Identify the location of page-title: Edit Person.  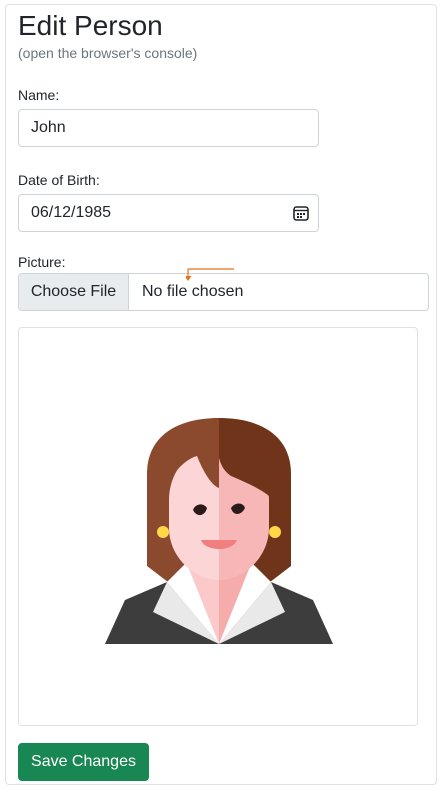
(90, 25).